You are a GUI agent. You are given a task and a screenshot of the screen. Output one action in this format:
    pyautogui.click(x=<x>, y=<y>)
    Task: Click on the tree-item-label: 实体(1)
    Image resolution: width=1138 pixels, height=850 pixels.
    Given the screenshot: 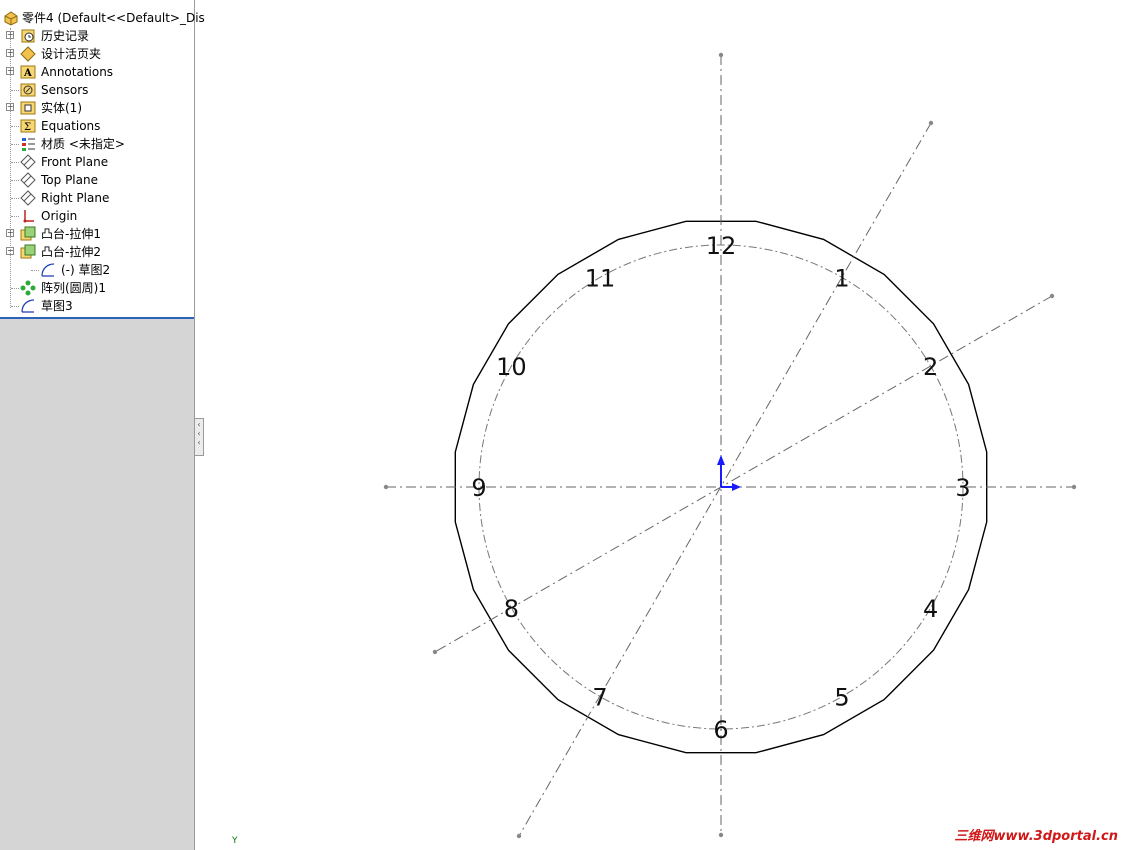 What is the action you would take?
    pyautogui.click(x=61, y=108)
    